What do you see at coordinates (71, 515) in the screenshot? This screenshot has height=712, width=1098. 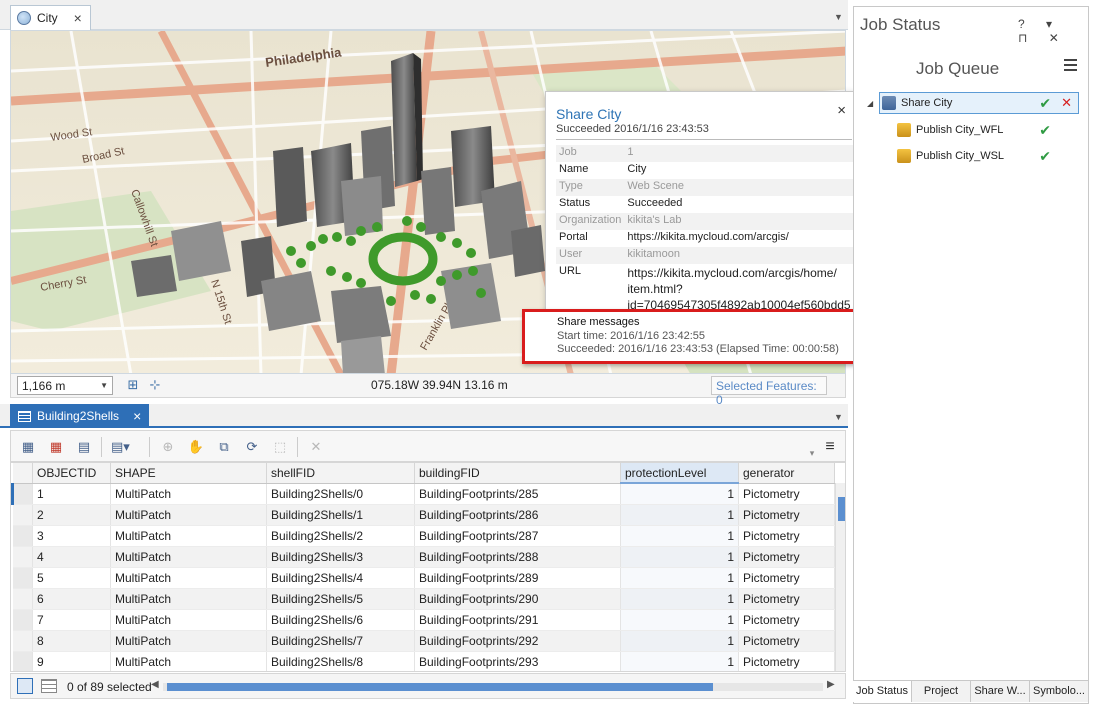 I see `cell-objectid: 2` at bounding box center [71, 515].